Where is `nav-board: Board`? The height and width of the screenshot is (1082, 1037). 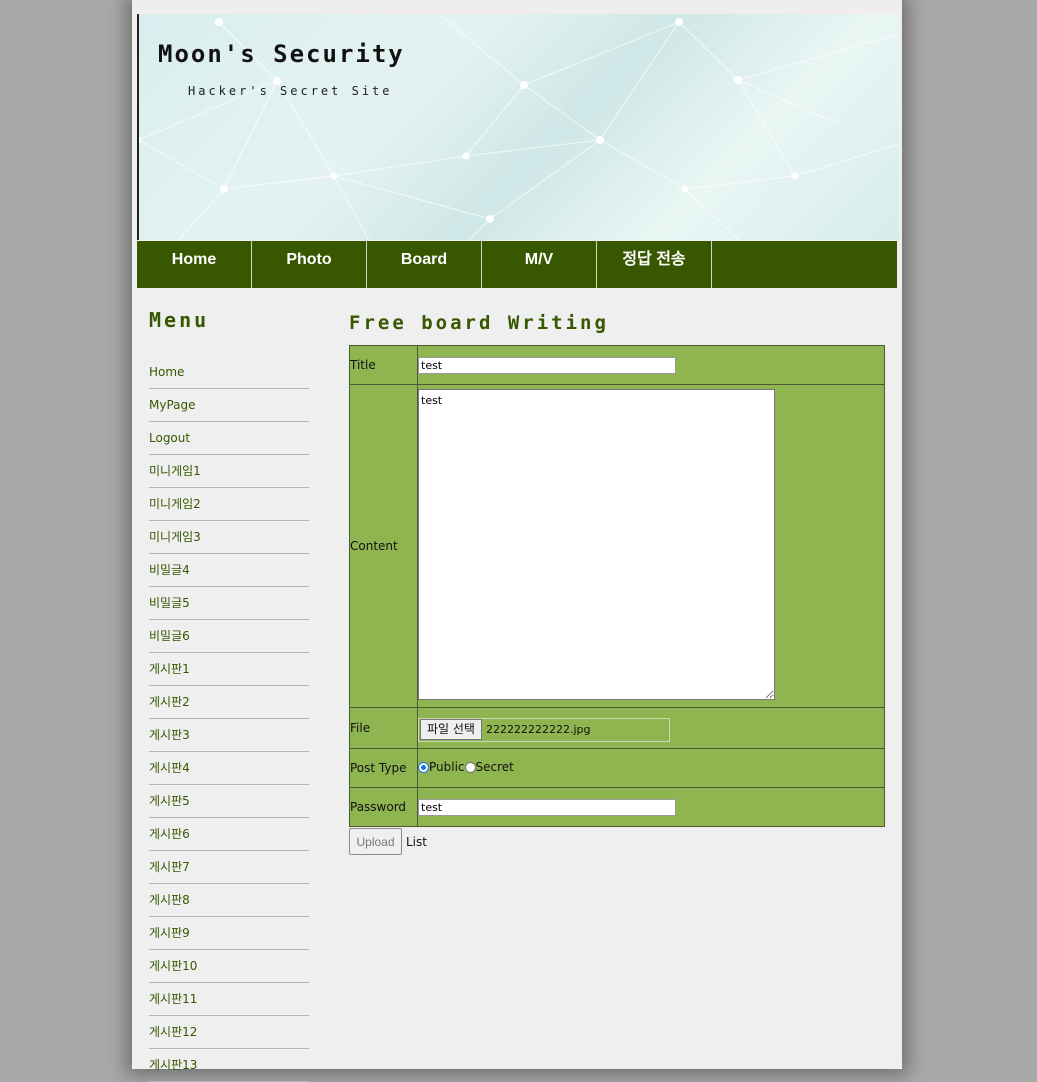
nav-board: Board is located at coordinates (424, 264).